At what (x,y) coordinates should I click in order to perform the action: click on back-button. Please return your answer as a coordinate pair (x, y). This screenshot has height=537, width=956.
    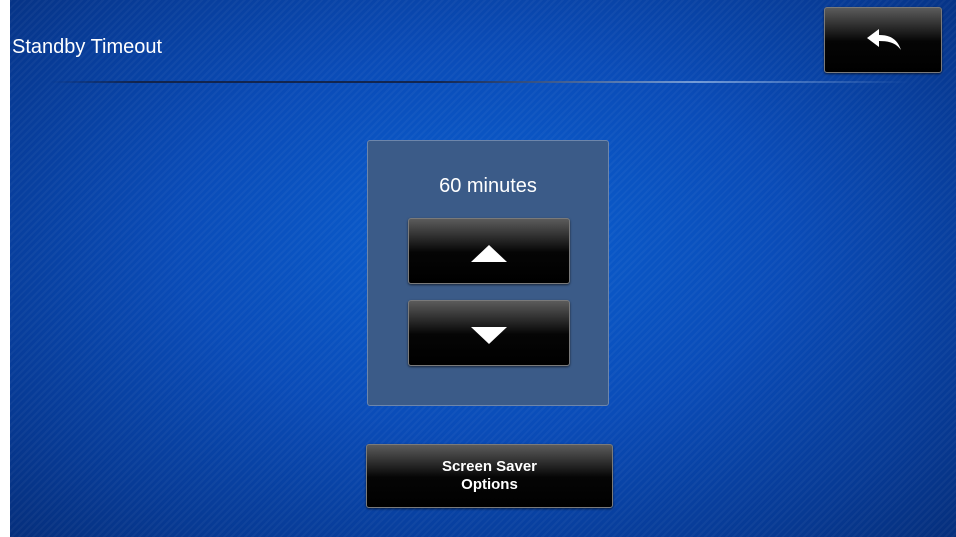
    Looking at the image, I should click on (883, 40).